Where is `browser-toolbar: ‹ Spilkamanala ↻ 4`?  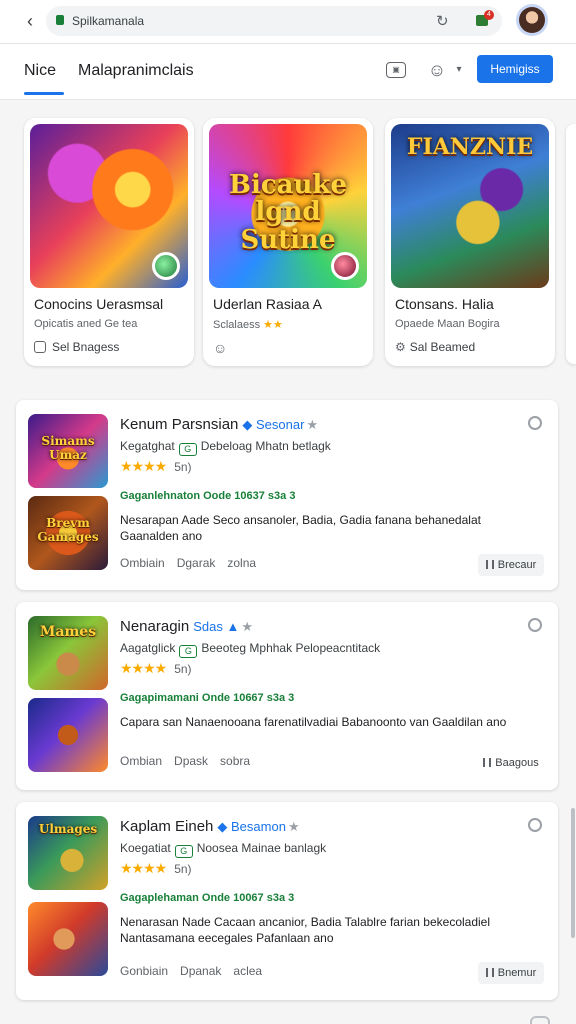 browser-toolbar: ‹ Spilkamanala ↻ 4 is located at coordinates (288, 22).